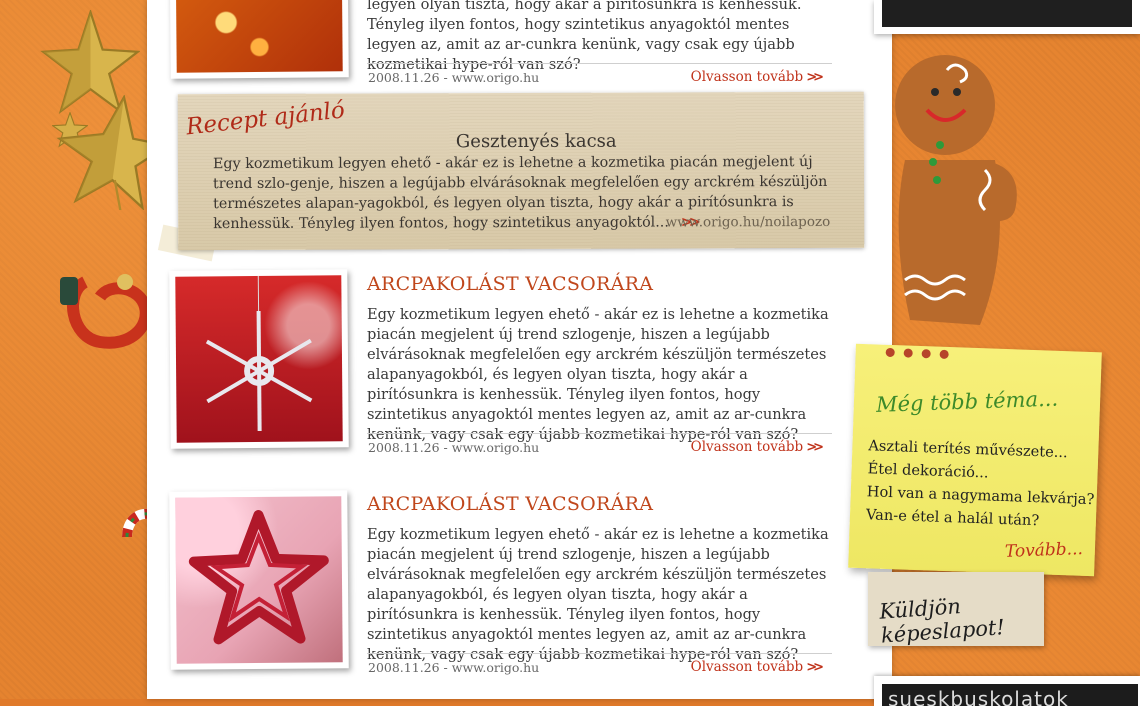  Describe the element at coordinates (748, 222) in the screenshot. I see `recipe-source: www.origo.hu/noilapozo` at that location.